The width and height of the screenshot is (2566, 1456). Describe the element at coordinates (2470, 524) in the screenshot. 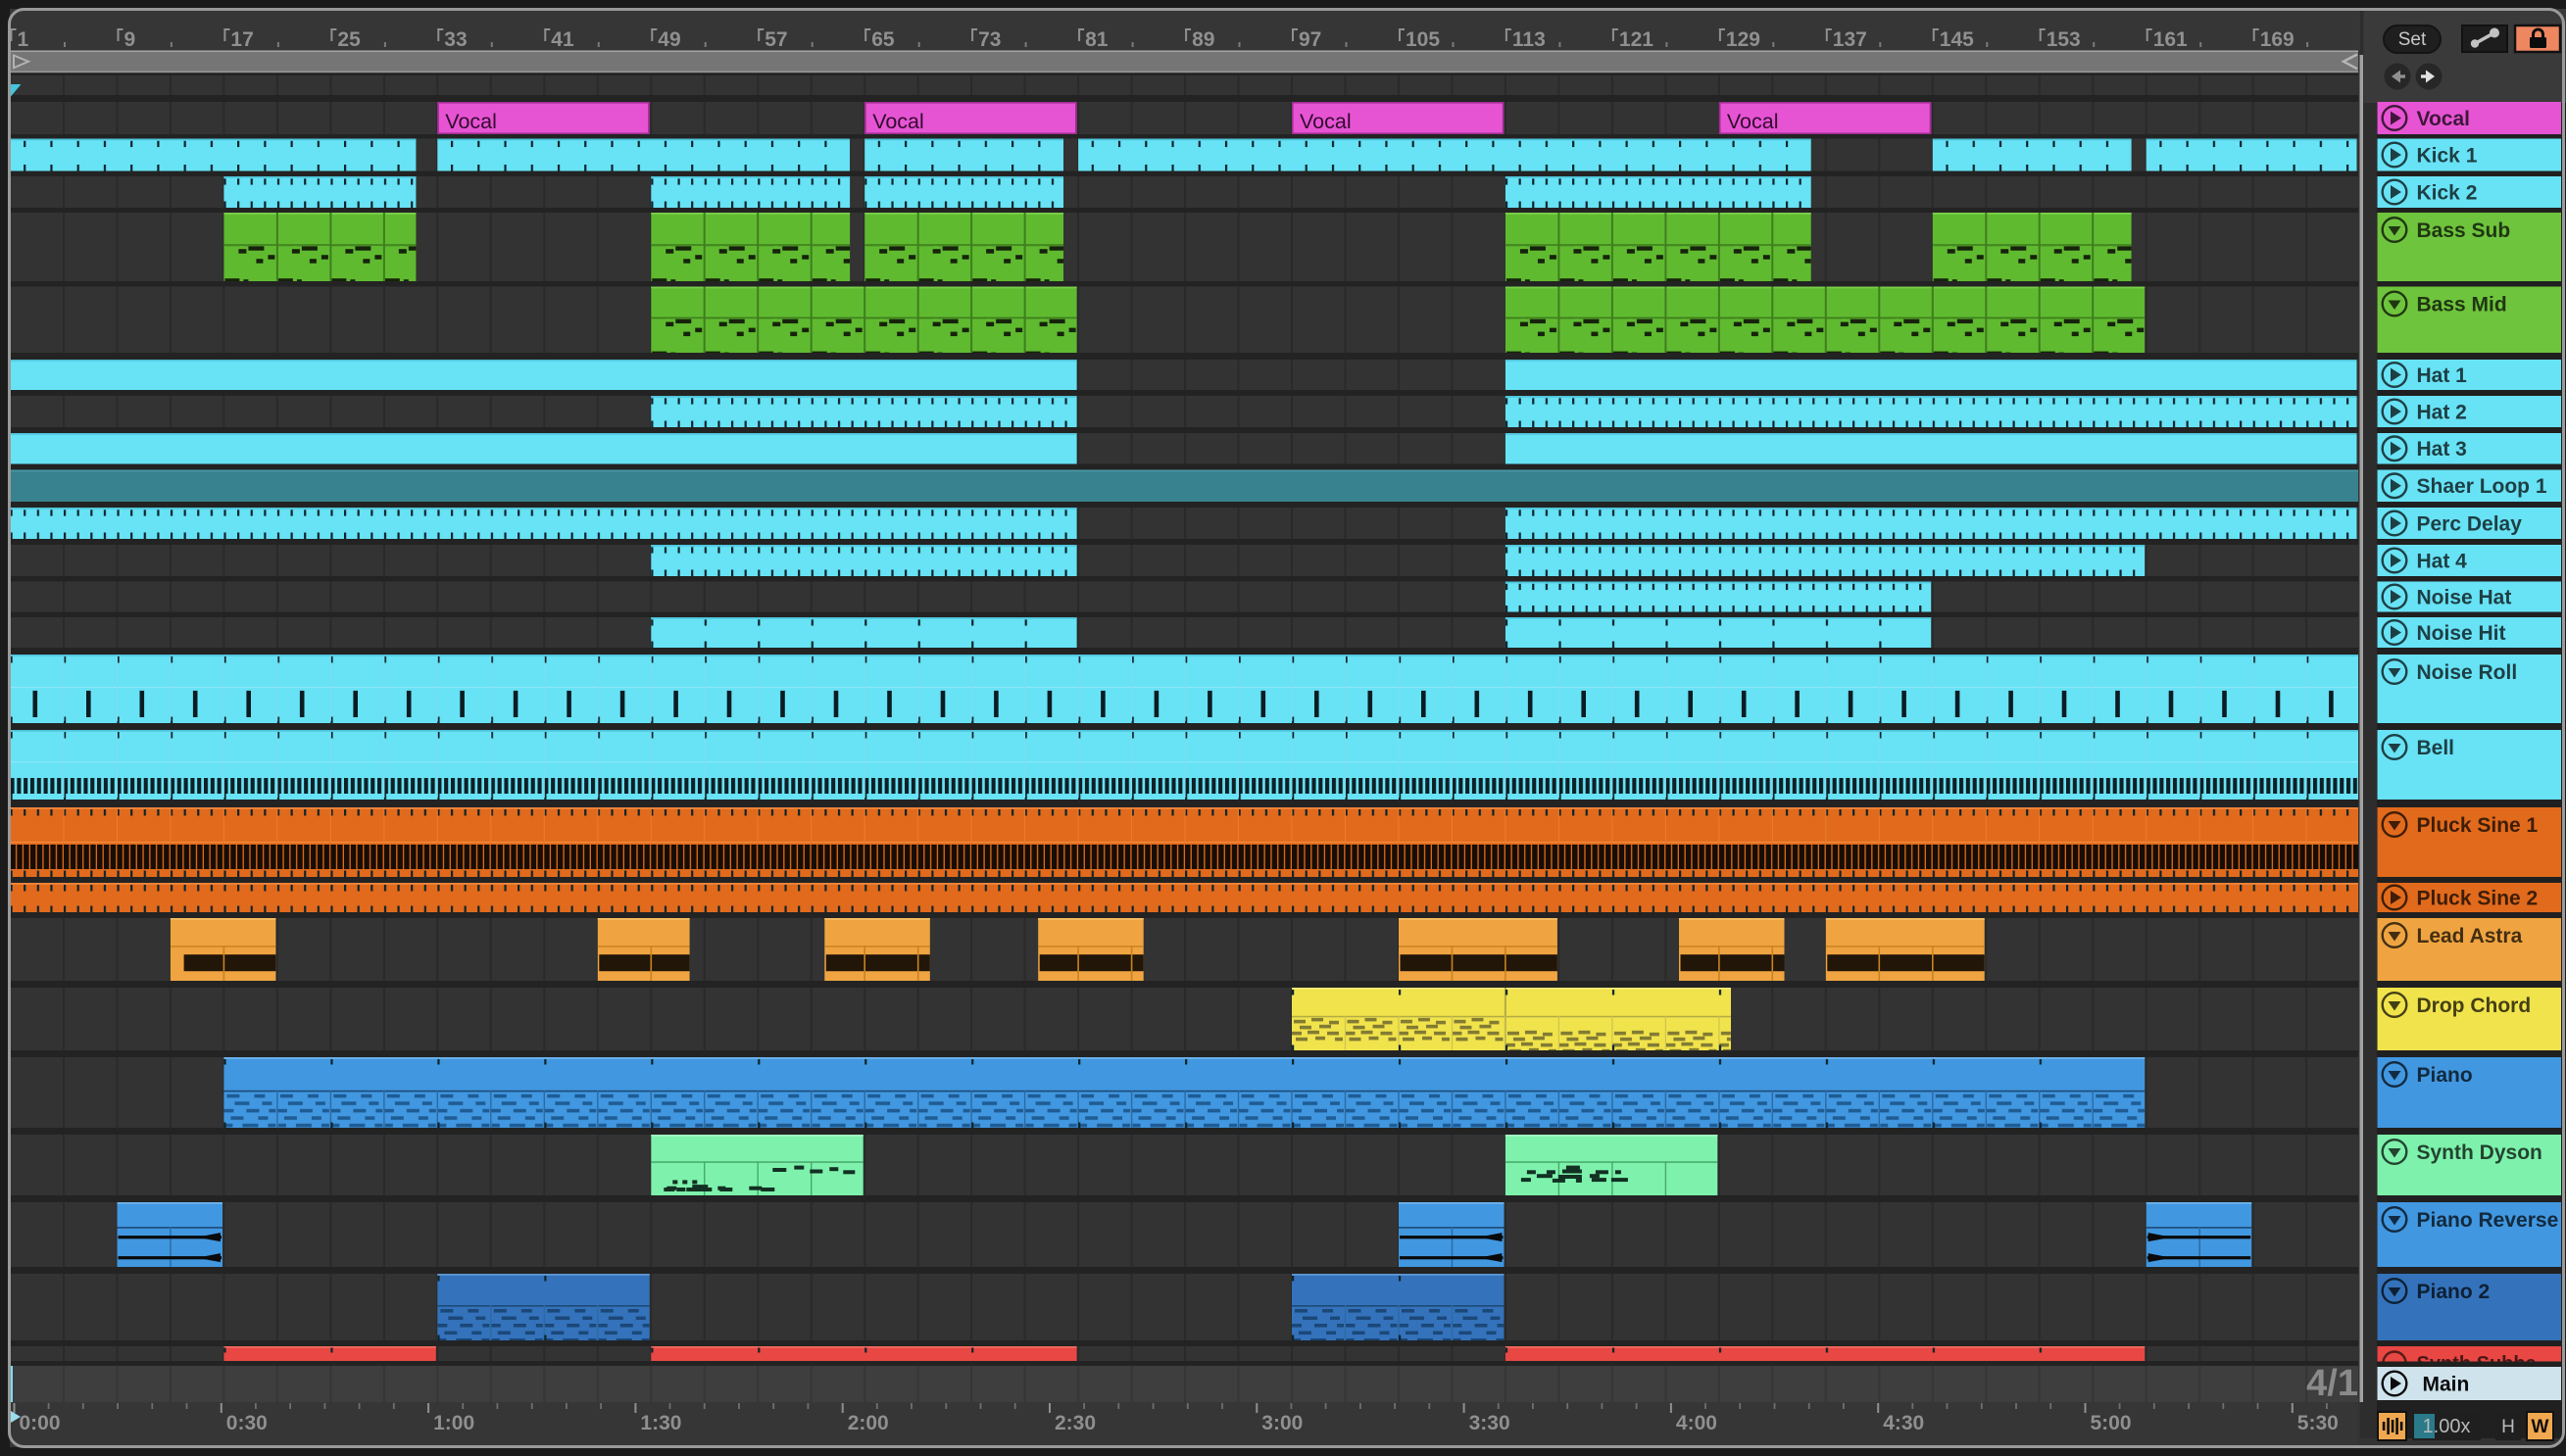

I see `svg-text: Perc Delay` at that location.